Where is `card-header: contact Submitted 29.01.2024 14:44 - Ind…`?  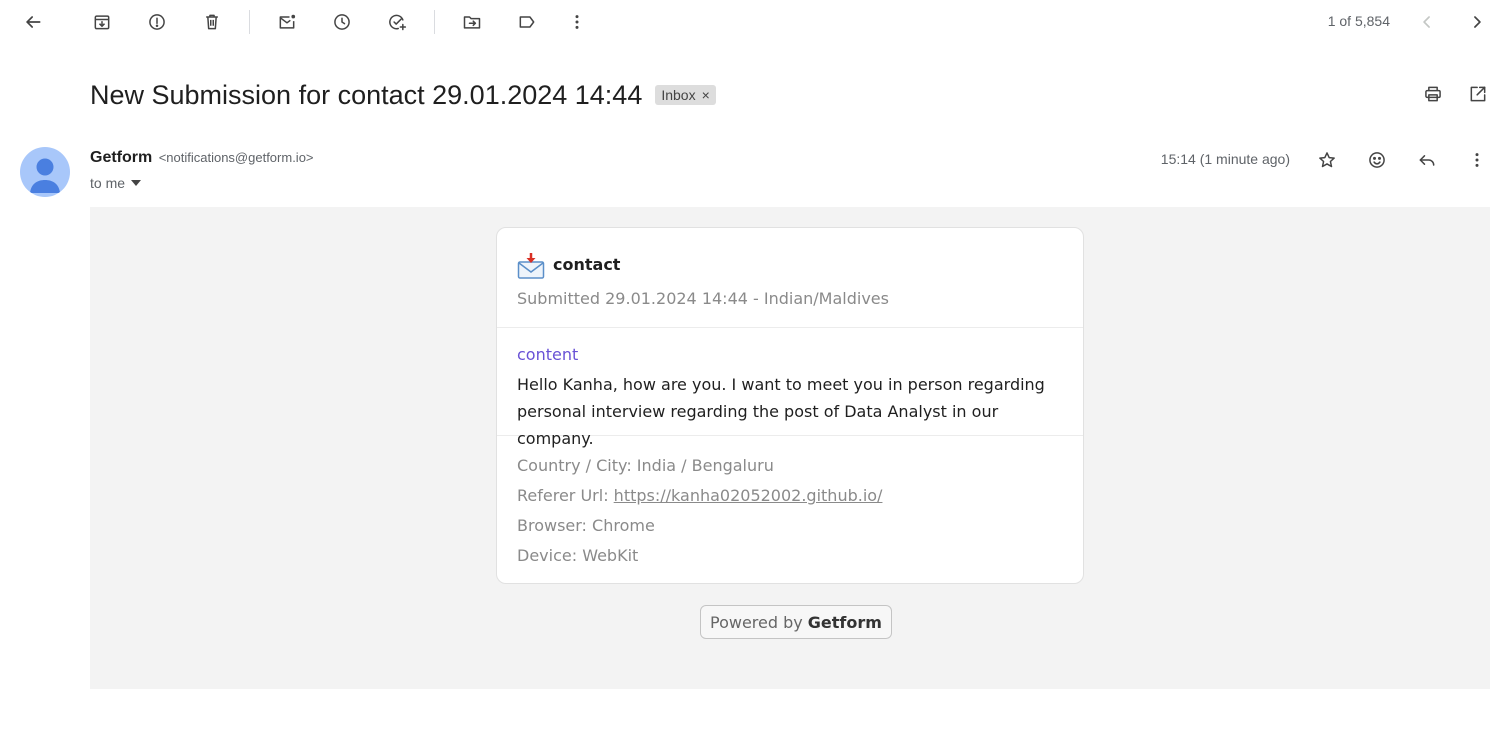 card-header: contact Submitted 29.01.2024 14:44 - Ind… is located at coordinates (790, 278).